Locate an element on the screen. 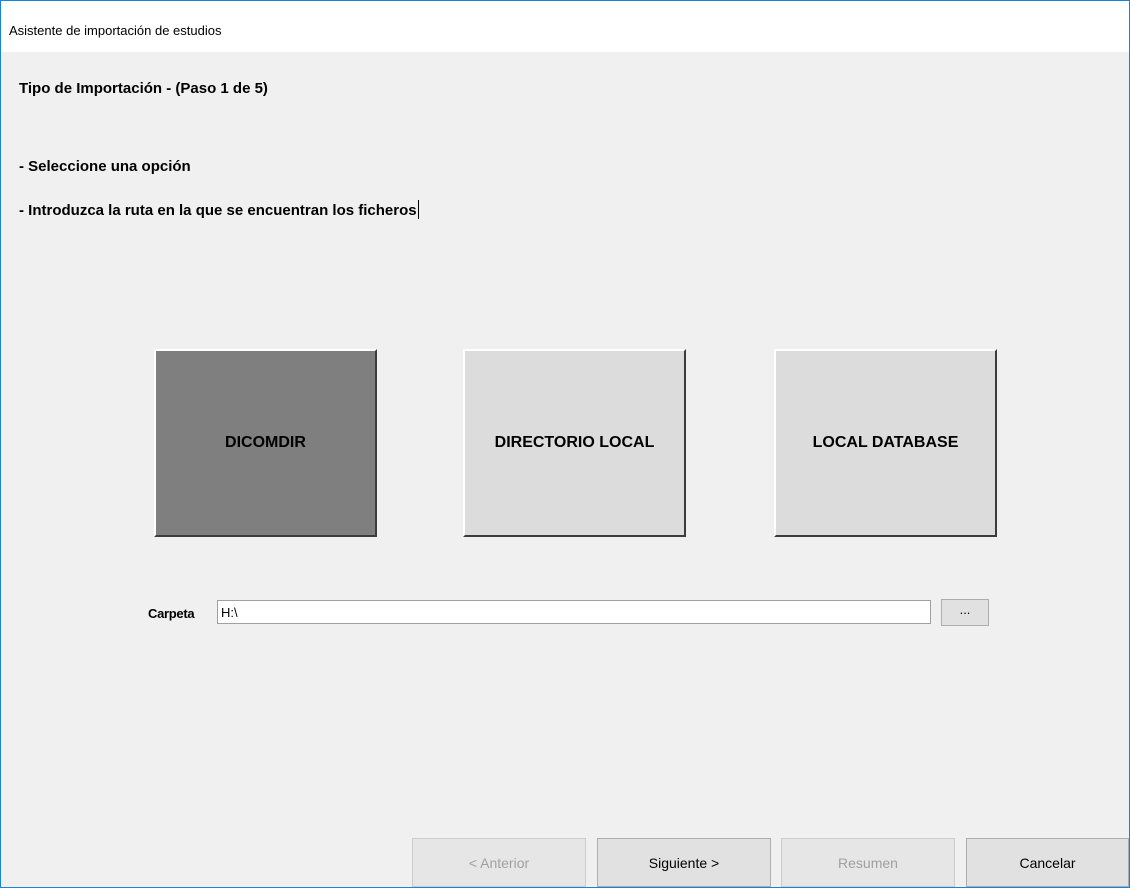 The width and height of the screenshot is (1130, 888). title-bar: Asistente de importación de estudios is located at coordinates (565, 26).